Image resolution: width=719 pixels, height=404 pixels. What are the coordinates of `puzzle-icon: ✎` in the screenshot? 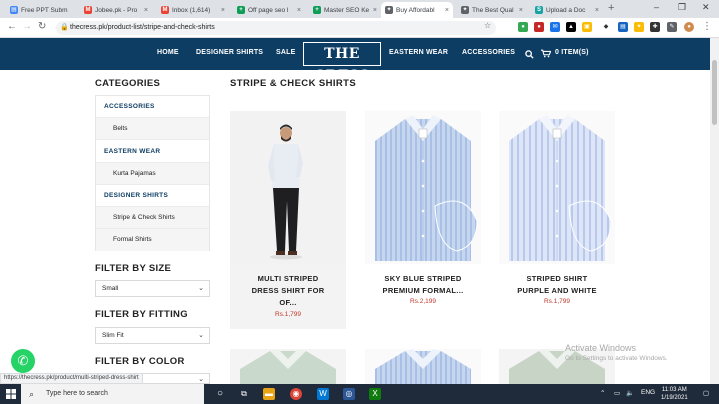 It's located at (672, 27).